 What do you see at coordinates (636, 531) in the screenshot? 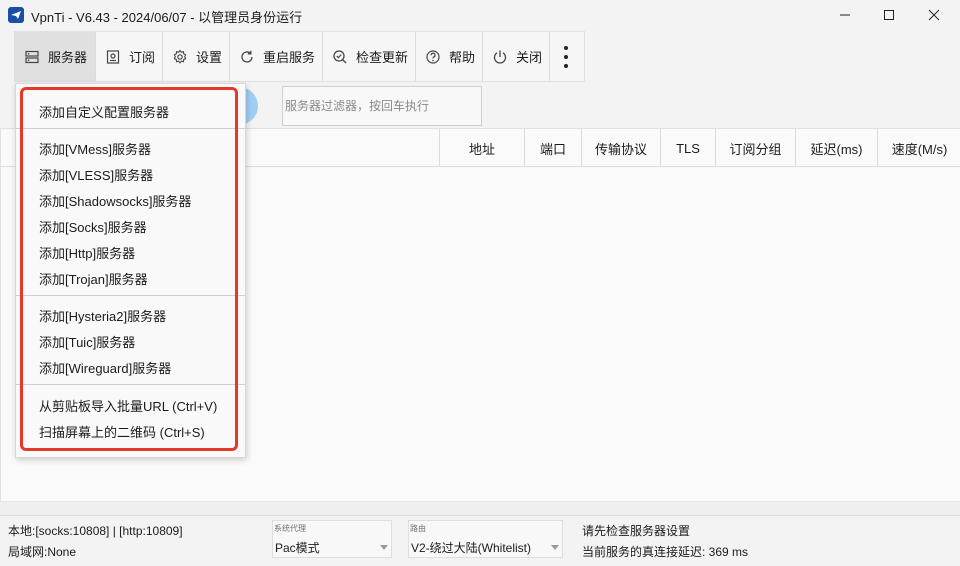
I see `status-message: 请先检查服务器设置` at bounding box center [636, 531].